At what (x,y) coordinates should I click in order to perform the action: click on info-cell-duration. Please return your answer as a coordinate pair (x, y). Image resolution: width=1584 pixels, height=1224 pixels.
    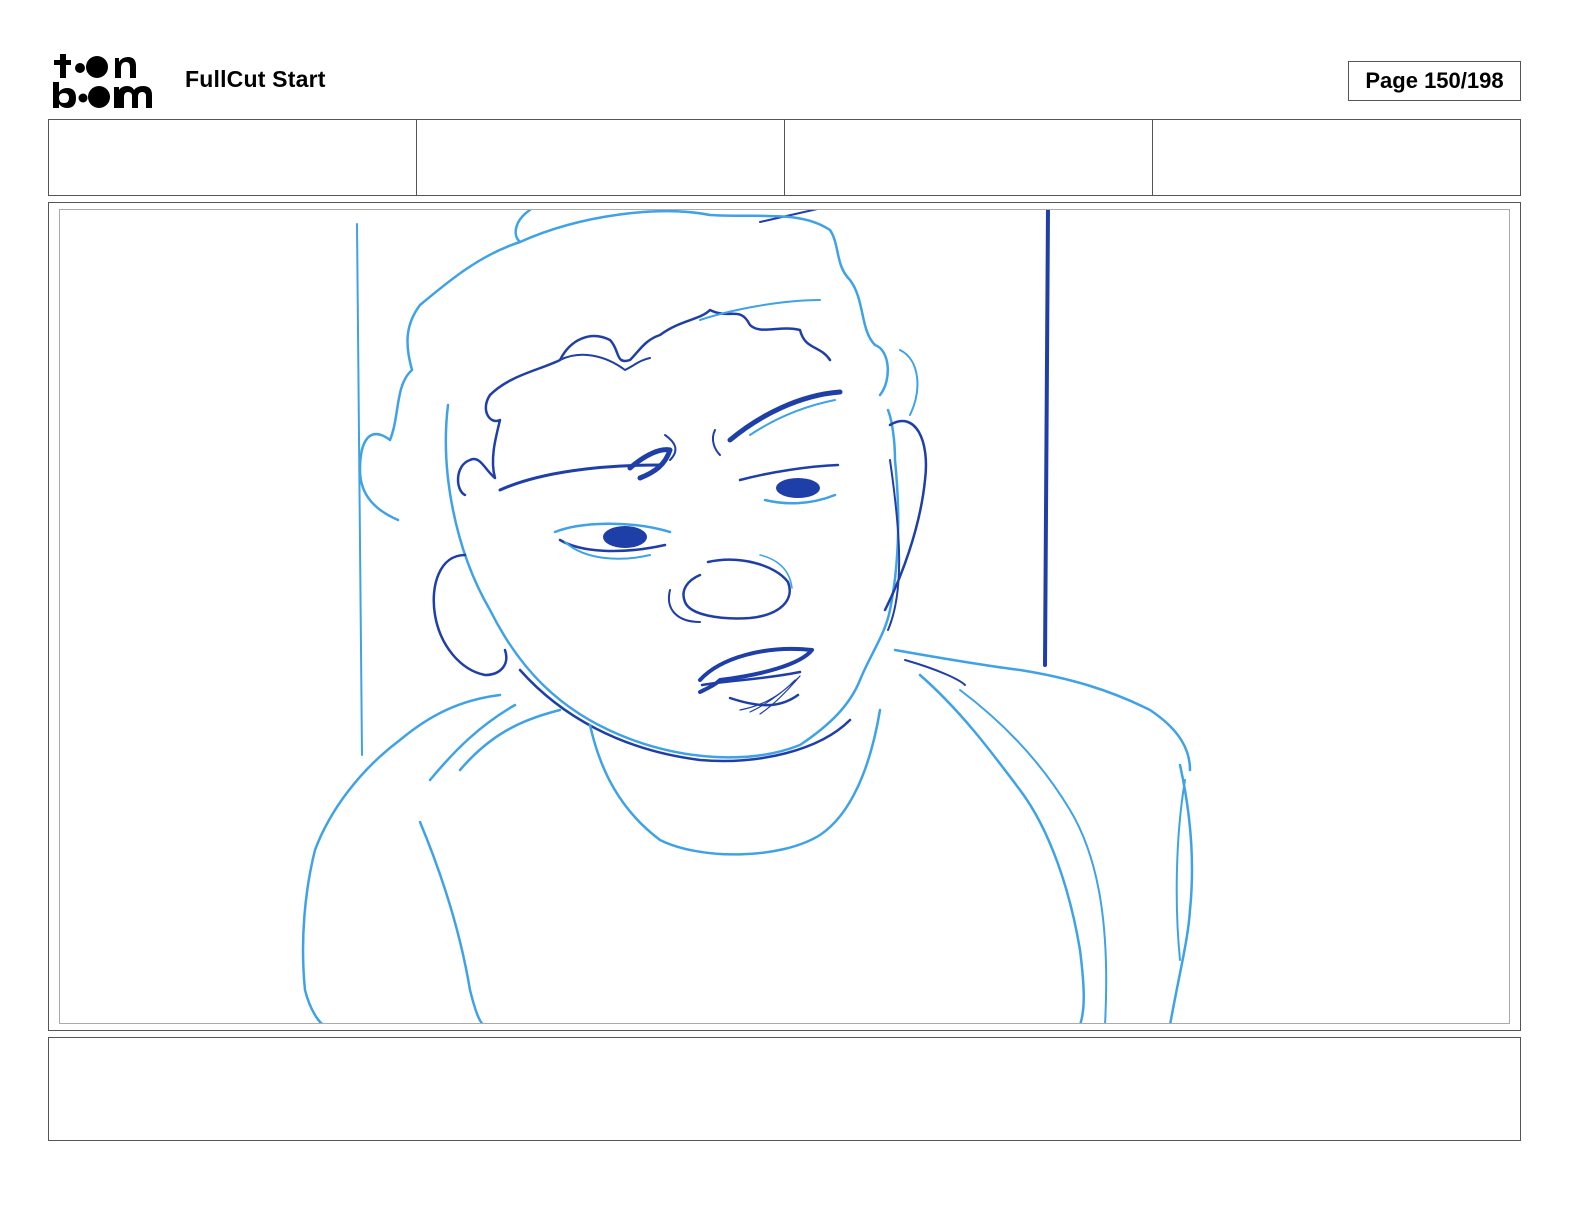
    Looking at the image, I should click on (969, 157).